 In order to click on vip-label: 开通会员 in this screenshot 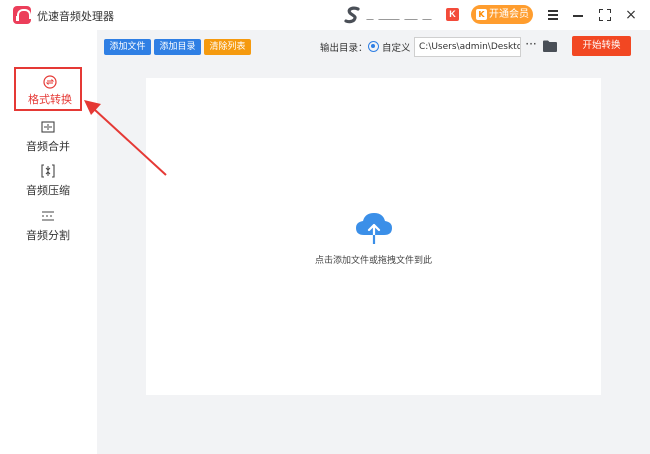, I will do `click(509, 14)`.